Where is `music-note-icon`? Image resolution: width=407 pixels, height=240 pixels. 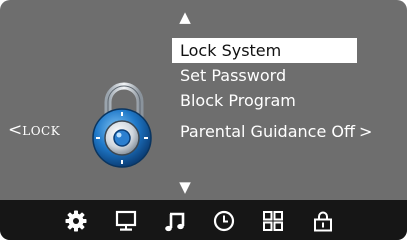 music-note-icon is located at coordinates (175, 221).